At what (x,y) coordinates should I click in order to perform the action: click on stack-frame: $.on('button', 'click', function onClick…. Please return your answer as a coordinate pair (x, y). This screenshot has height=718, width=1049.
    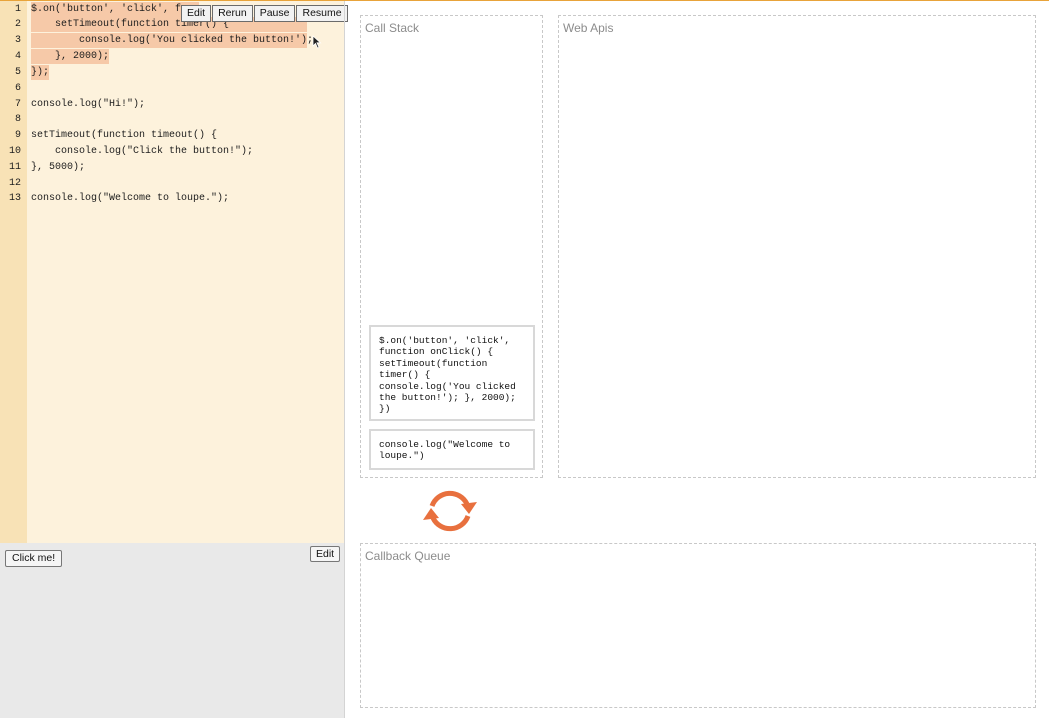
    Looking at the image, I should click on (452, 373).